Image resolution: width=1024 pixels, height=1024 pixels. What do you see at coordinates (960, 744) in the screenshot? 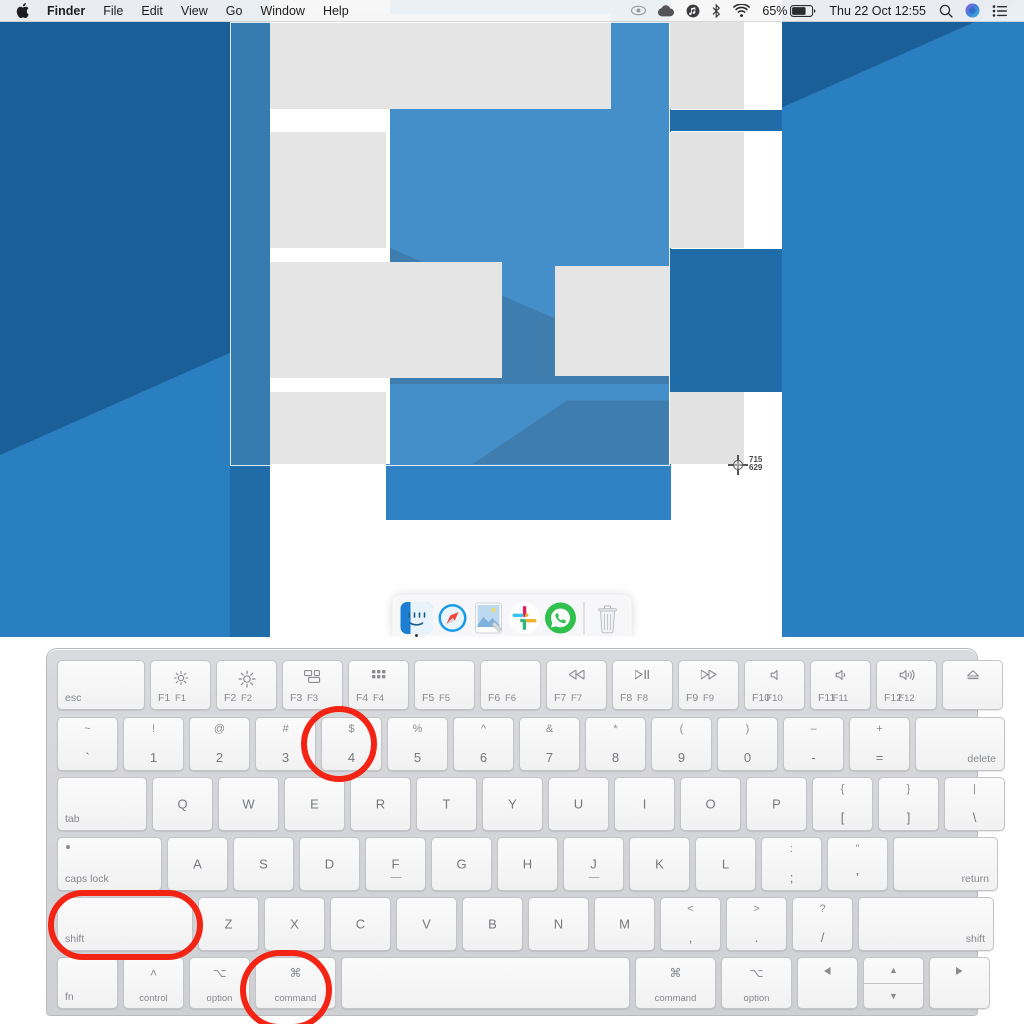
I see `key-delete: delete` at bounding box center [960, 744].